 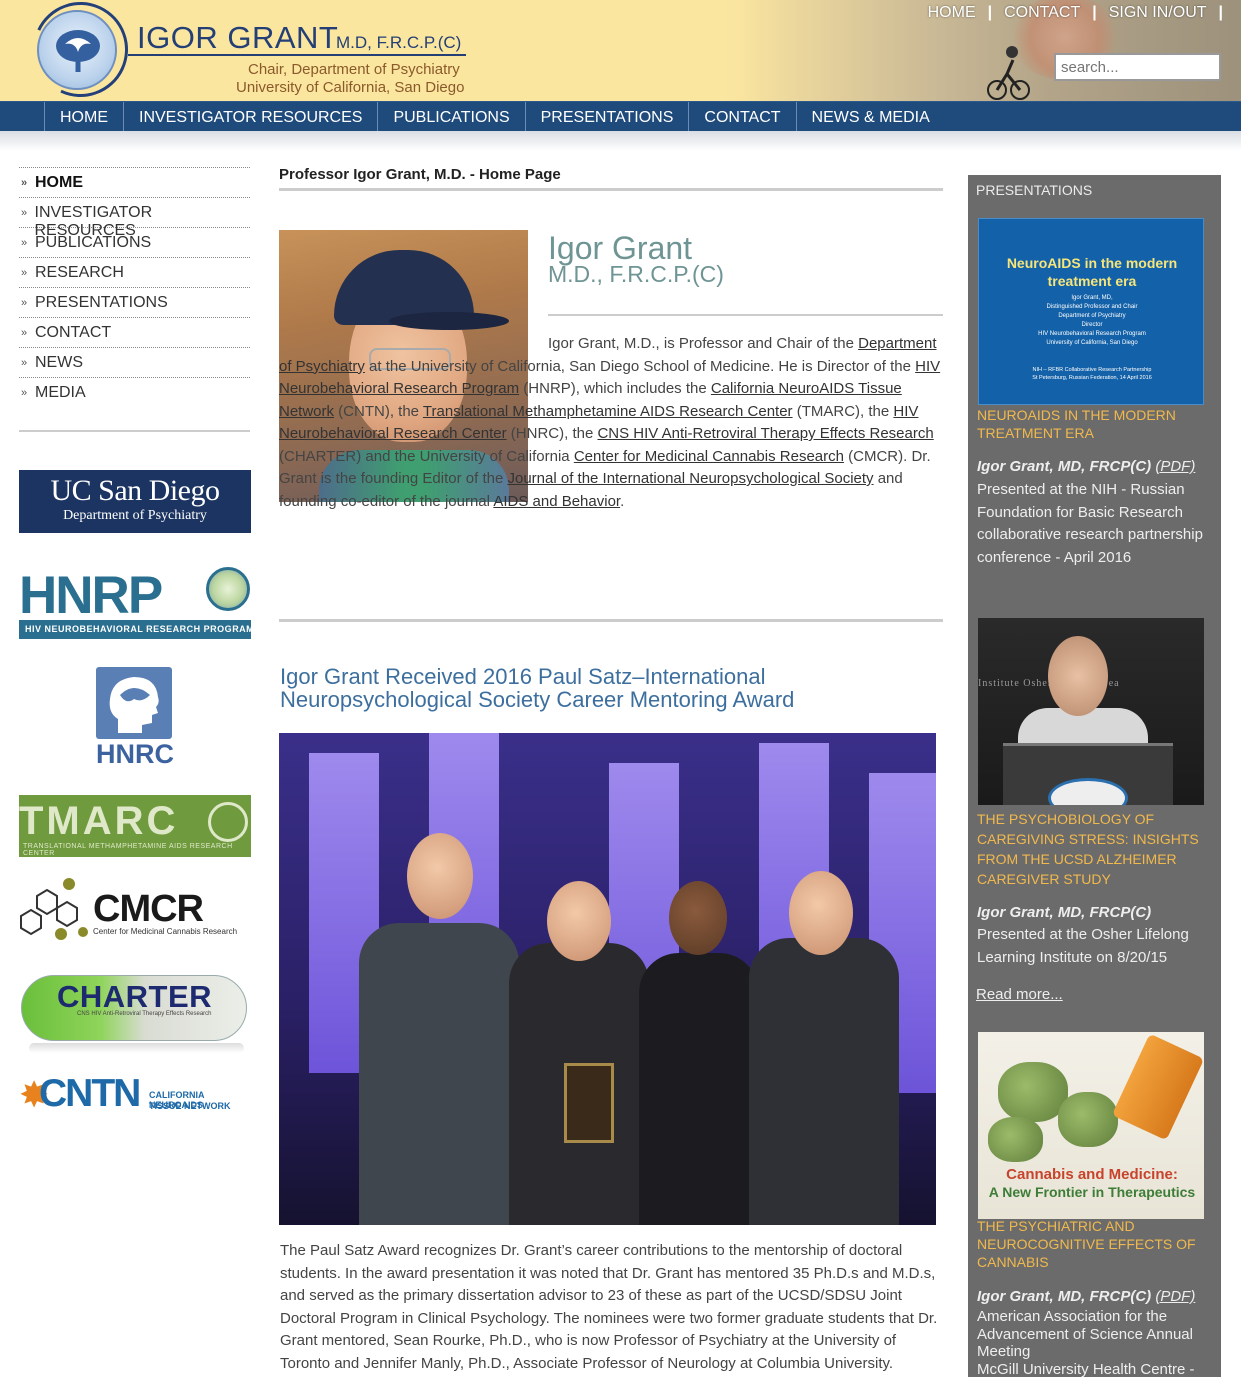 I want to click on presentation-author: Igor Grant, MD, FRCP(C) (PDF), so click(x=1086, y=466).